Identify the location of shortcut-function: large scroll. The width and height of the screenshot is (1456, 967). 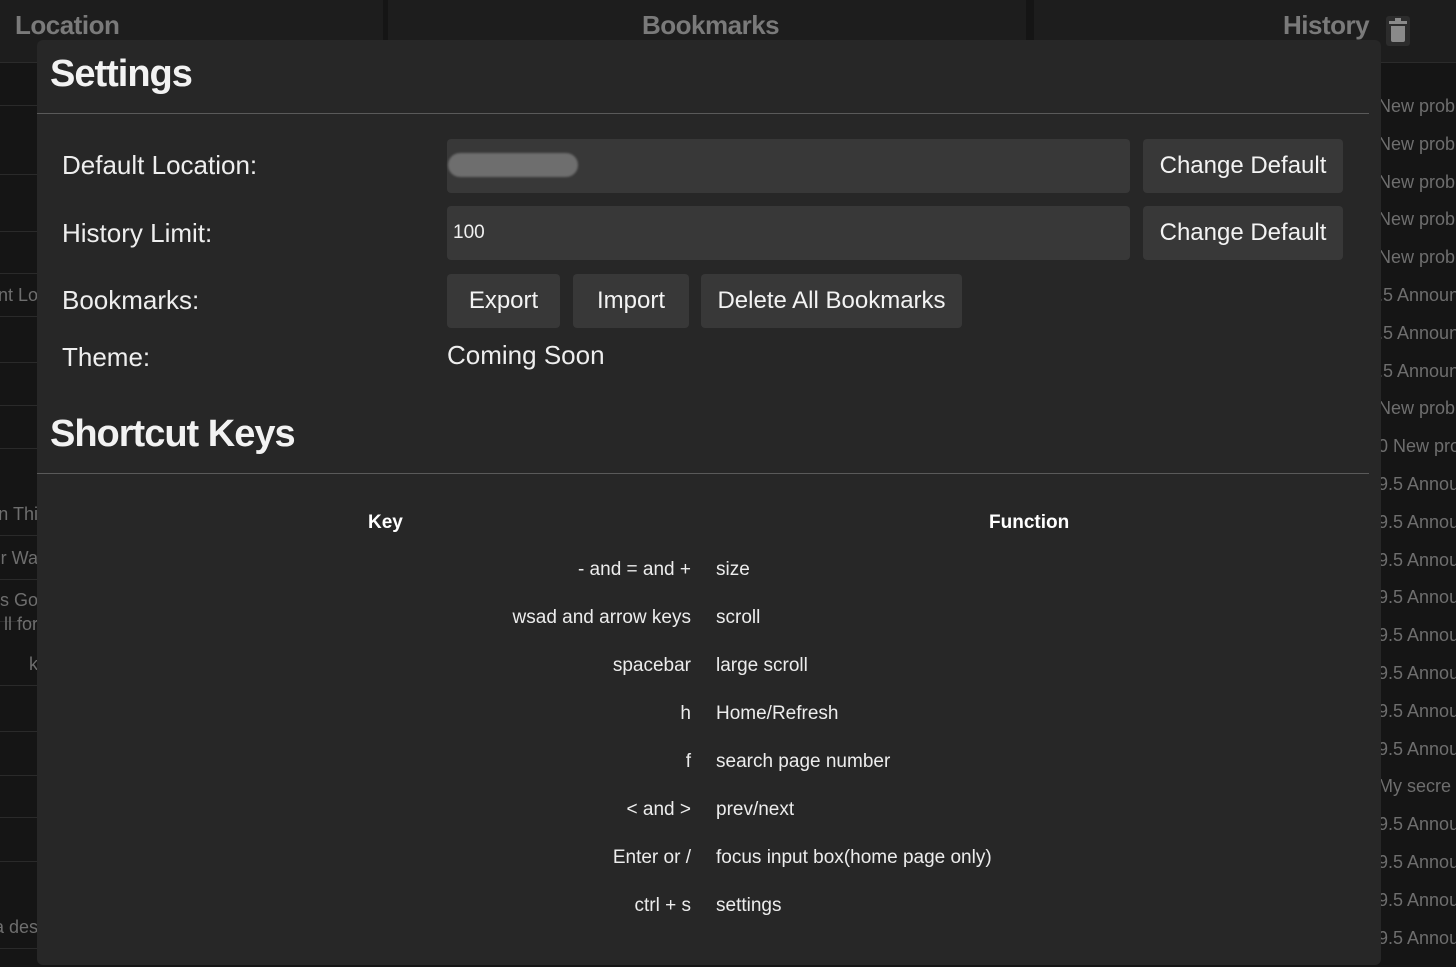
(762, 665).